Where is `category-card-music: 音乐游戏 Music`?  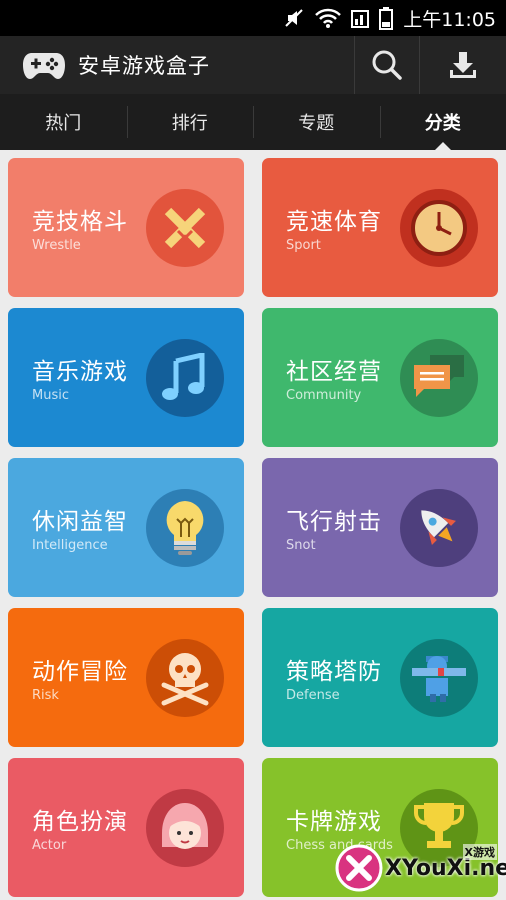 category-card-music: 音乐游戏 Music is located at coordinates (126, 377).